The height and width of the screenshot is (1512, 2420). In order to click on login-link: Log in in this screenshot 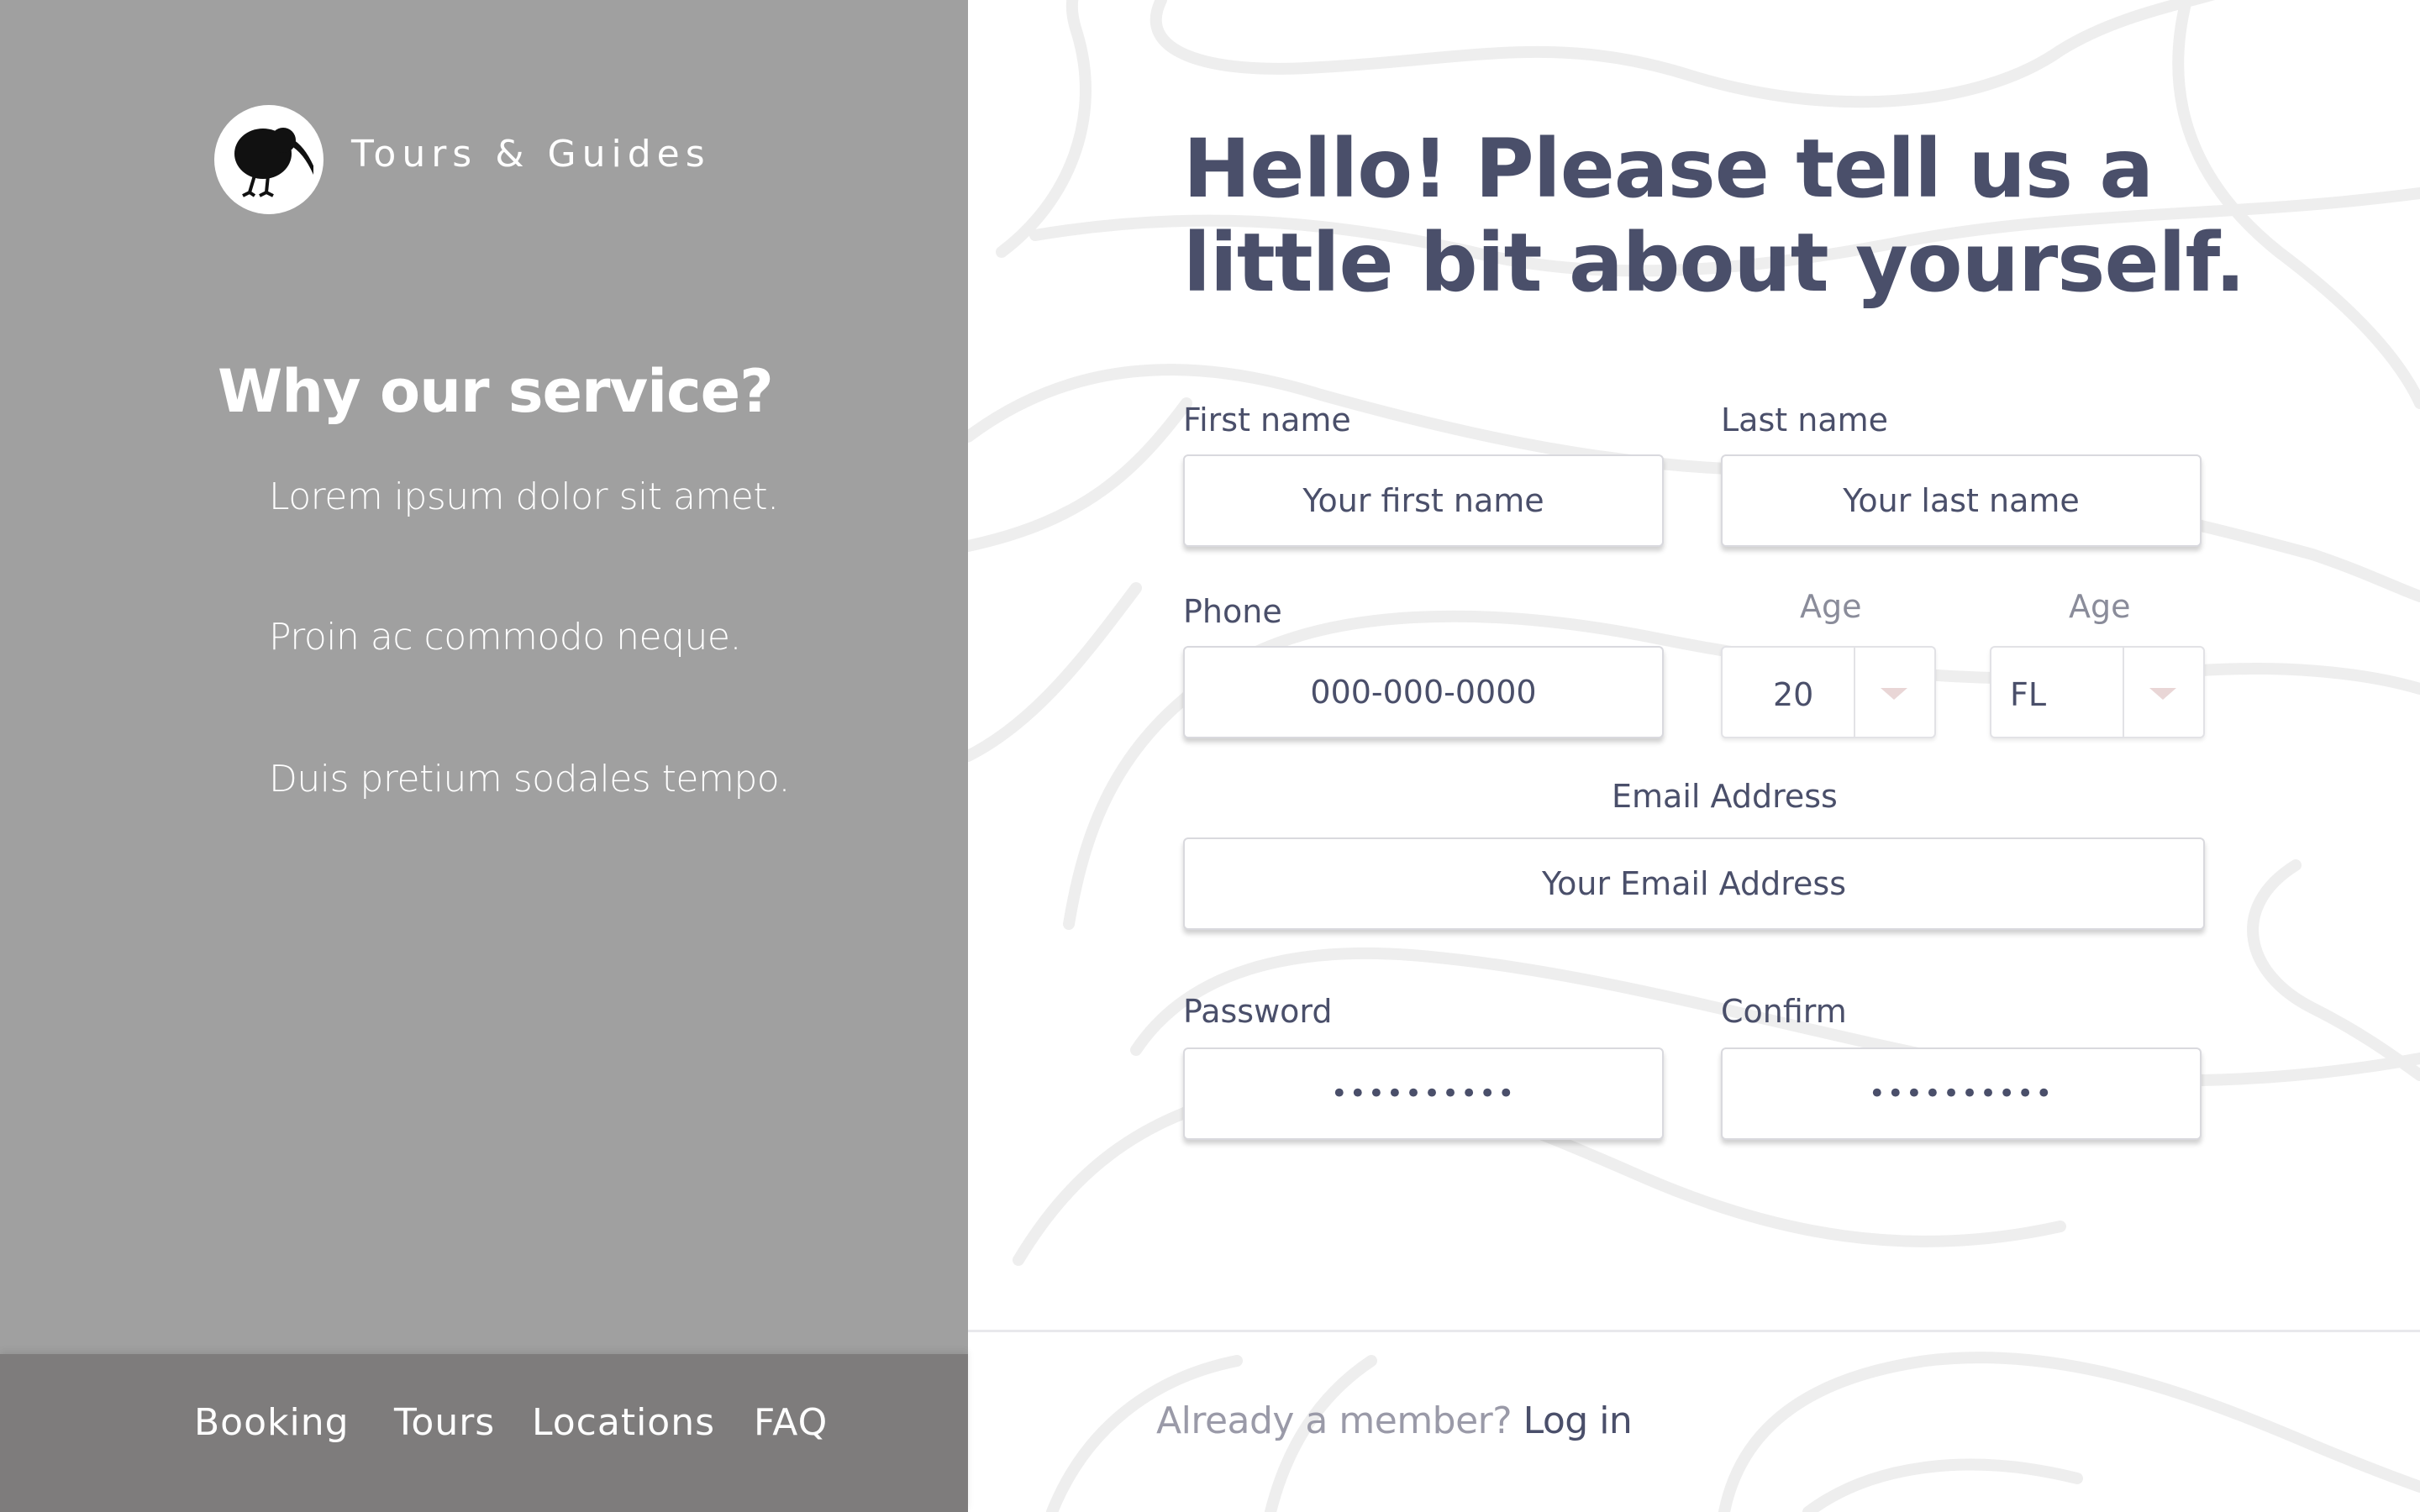, I will do `click(1578, 1420)`.